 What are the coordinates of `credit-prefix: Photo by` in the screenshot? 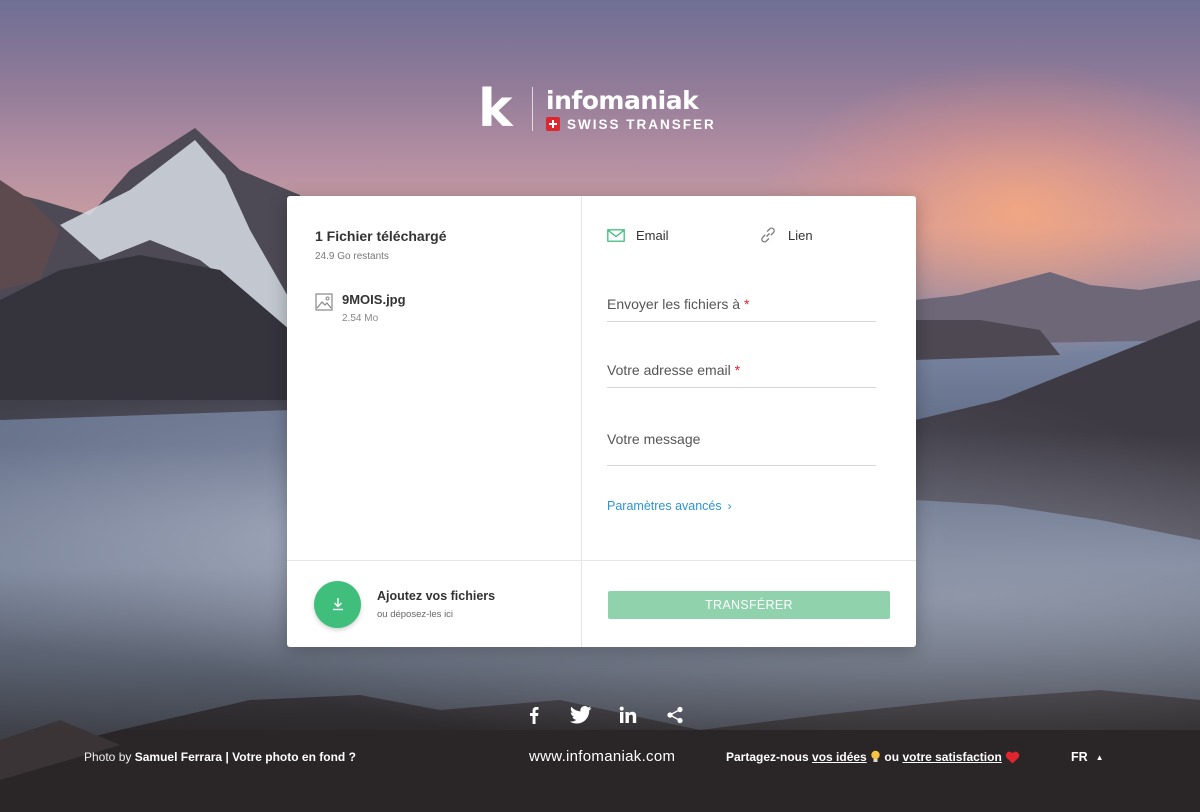 It's located at (108, 757).